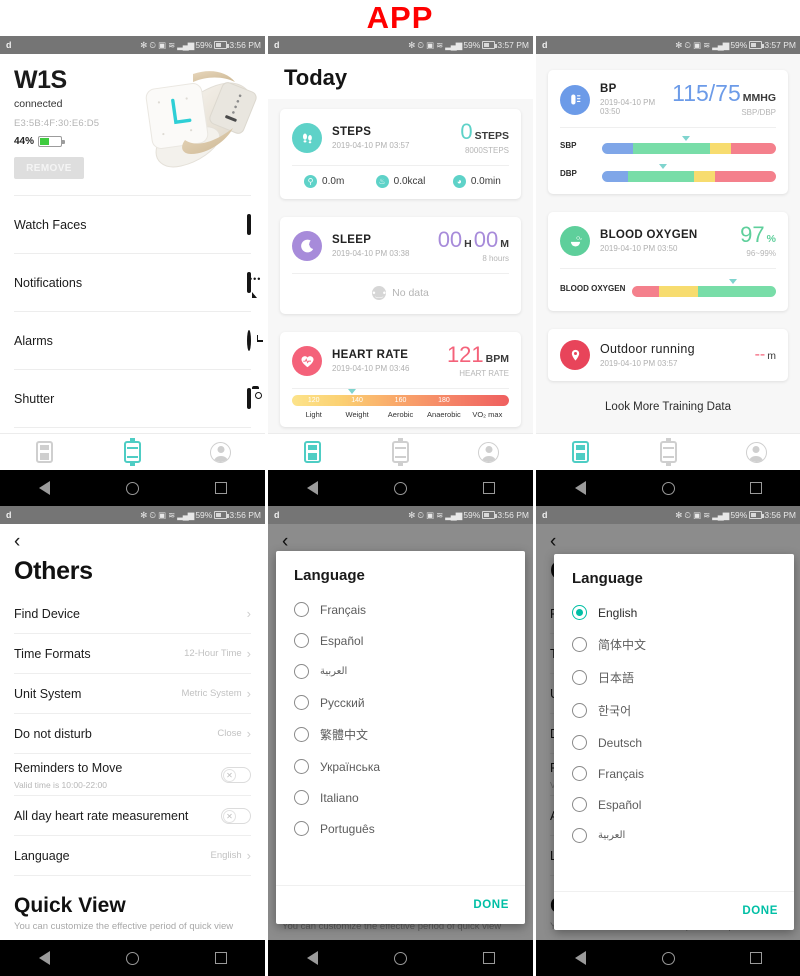 The image size is (800, 976). I want to click on look-more-training-data-link: Look More Training Data, so click(668, 402).